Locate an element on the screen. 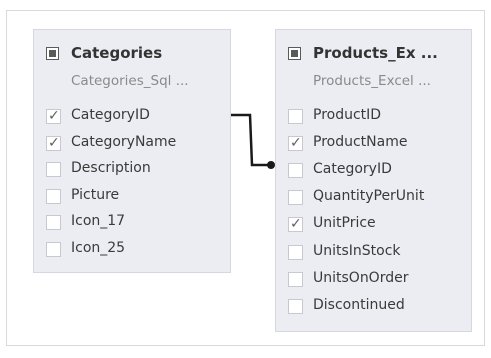 Image resolution: width=491 pixels, height=358 pixels. field-label: UnitPrice is located at coordinates (344, 223).